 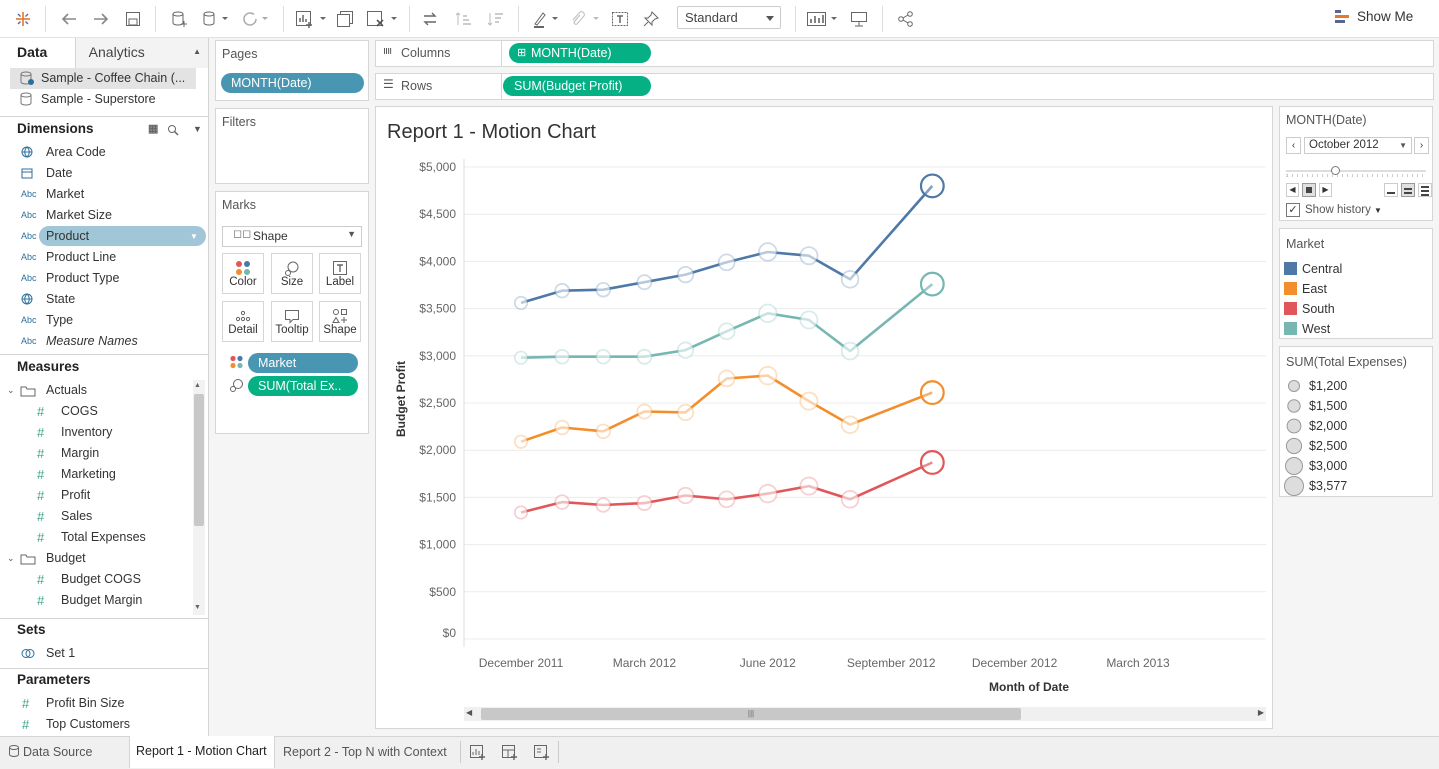 What do you see at coordinates (542, 753) in the screenshot?
I see `new-story-icon` at bounding box center [542, 753].